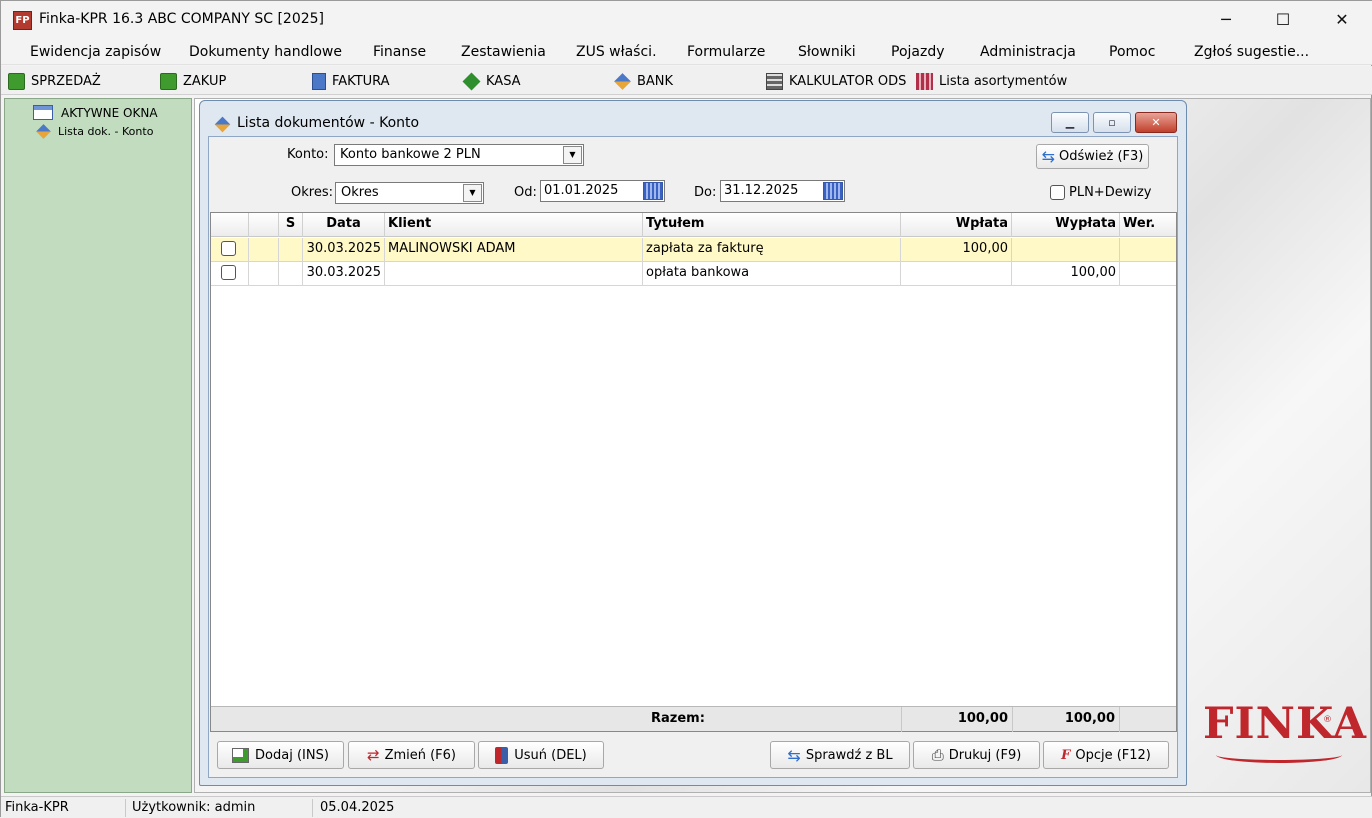 The height and width of the screenshot is (818, 1372). I want to click on table-footer-totals: Razem: 100,00 100,00, so click(693, 719).